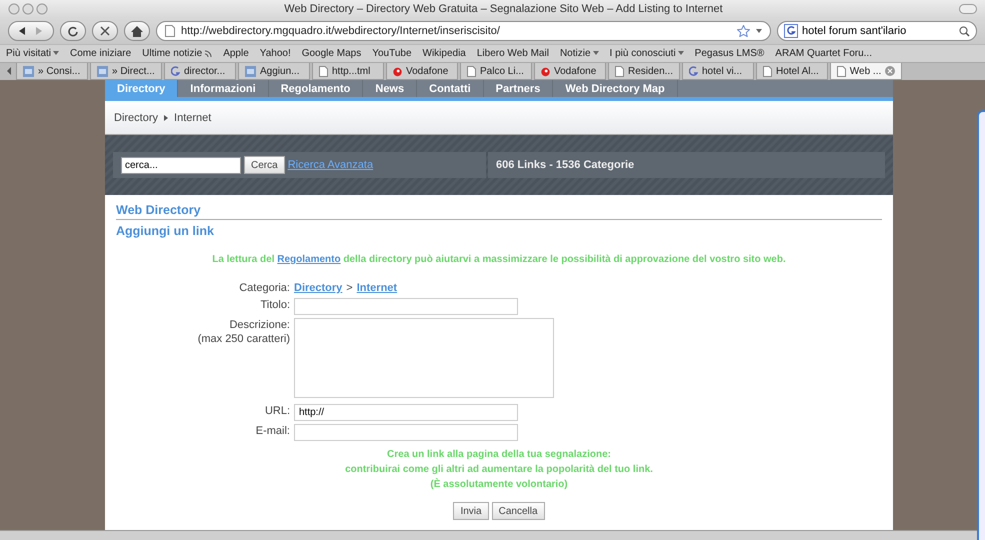 Image resolution: width=985 pixels, height=540 pixels. What do you see at coordinates (444, 53) in the screenshot?
I see `bookmark-link: Wikipedia` at bounding box center [444, 53].